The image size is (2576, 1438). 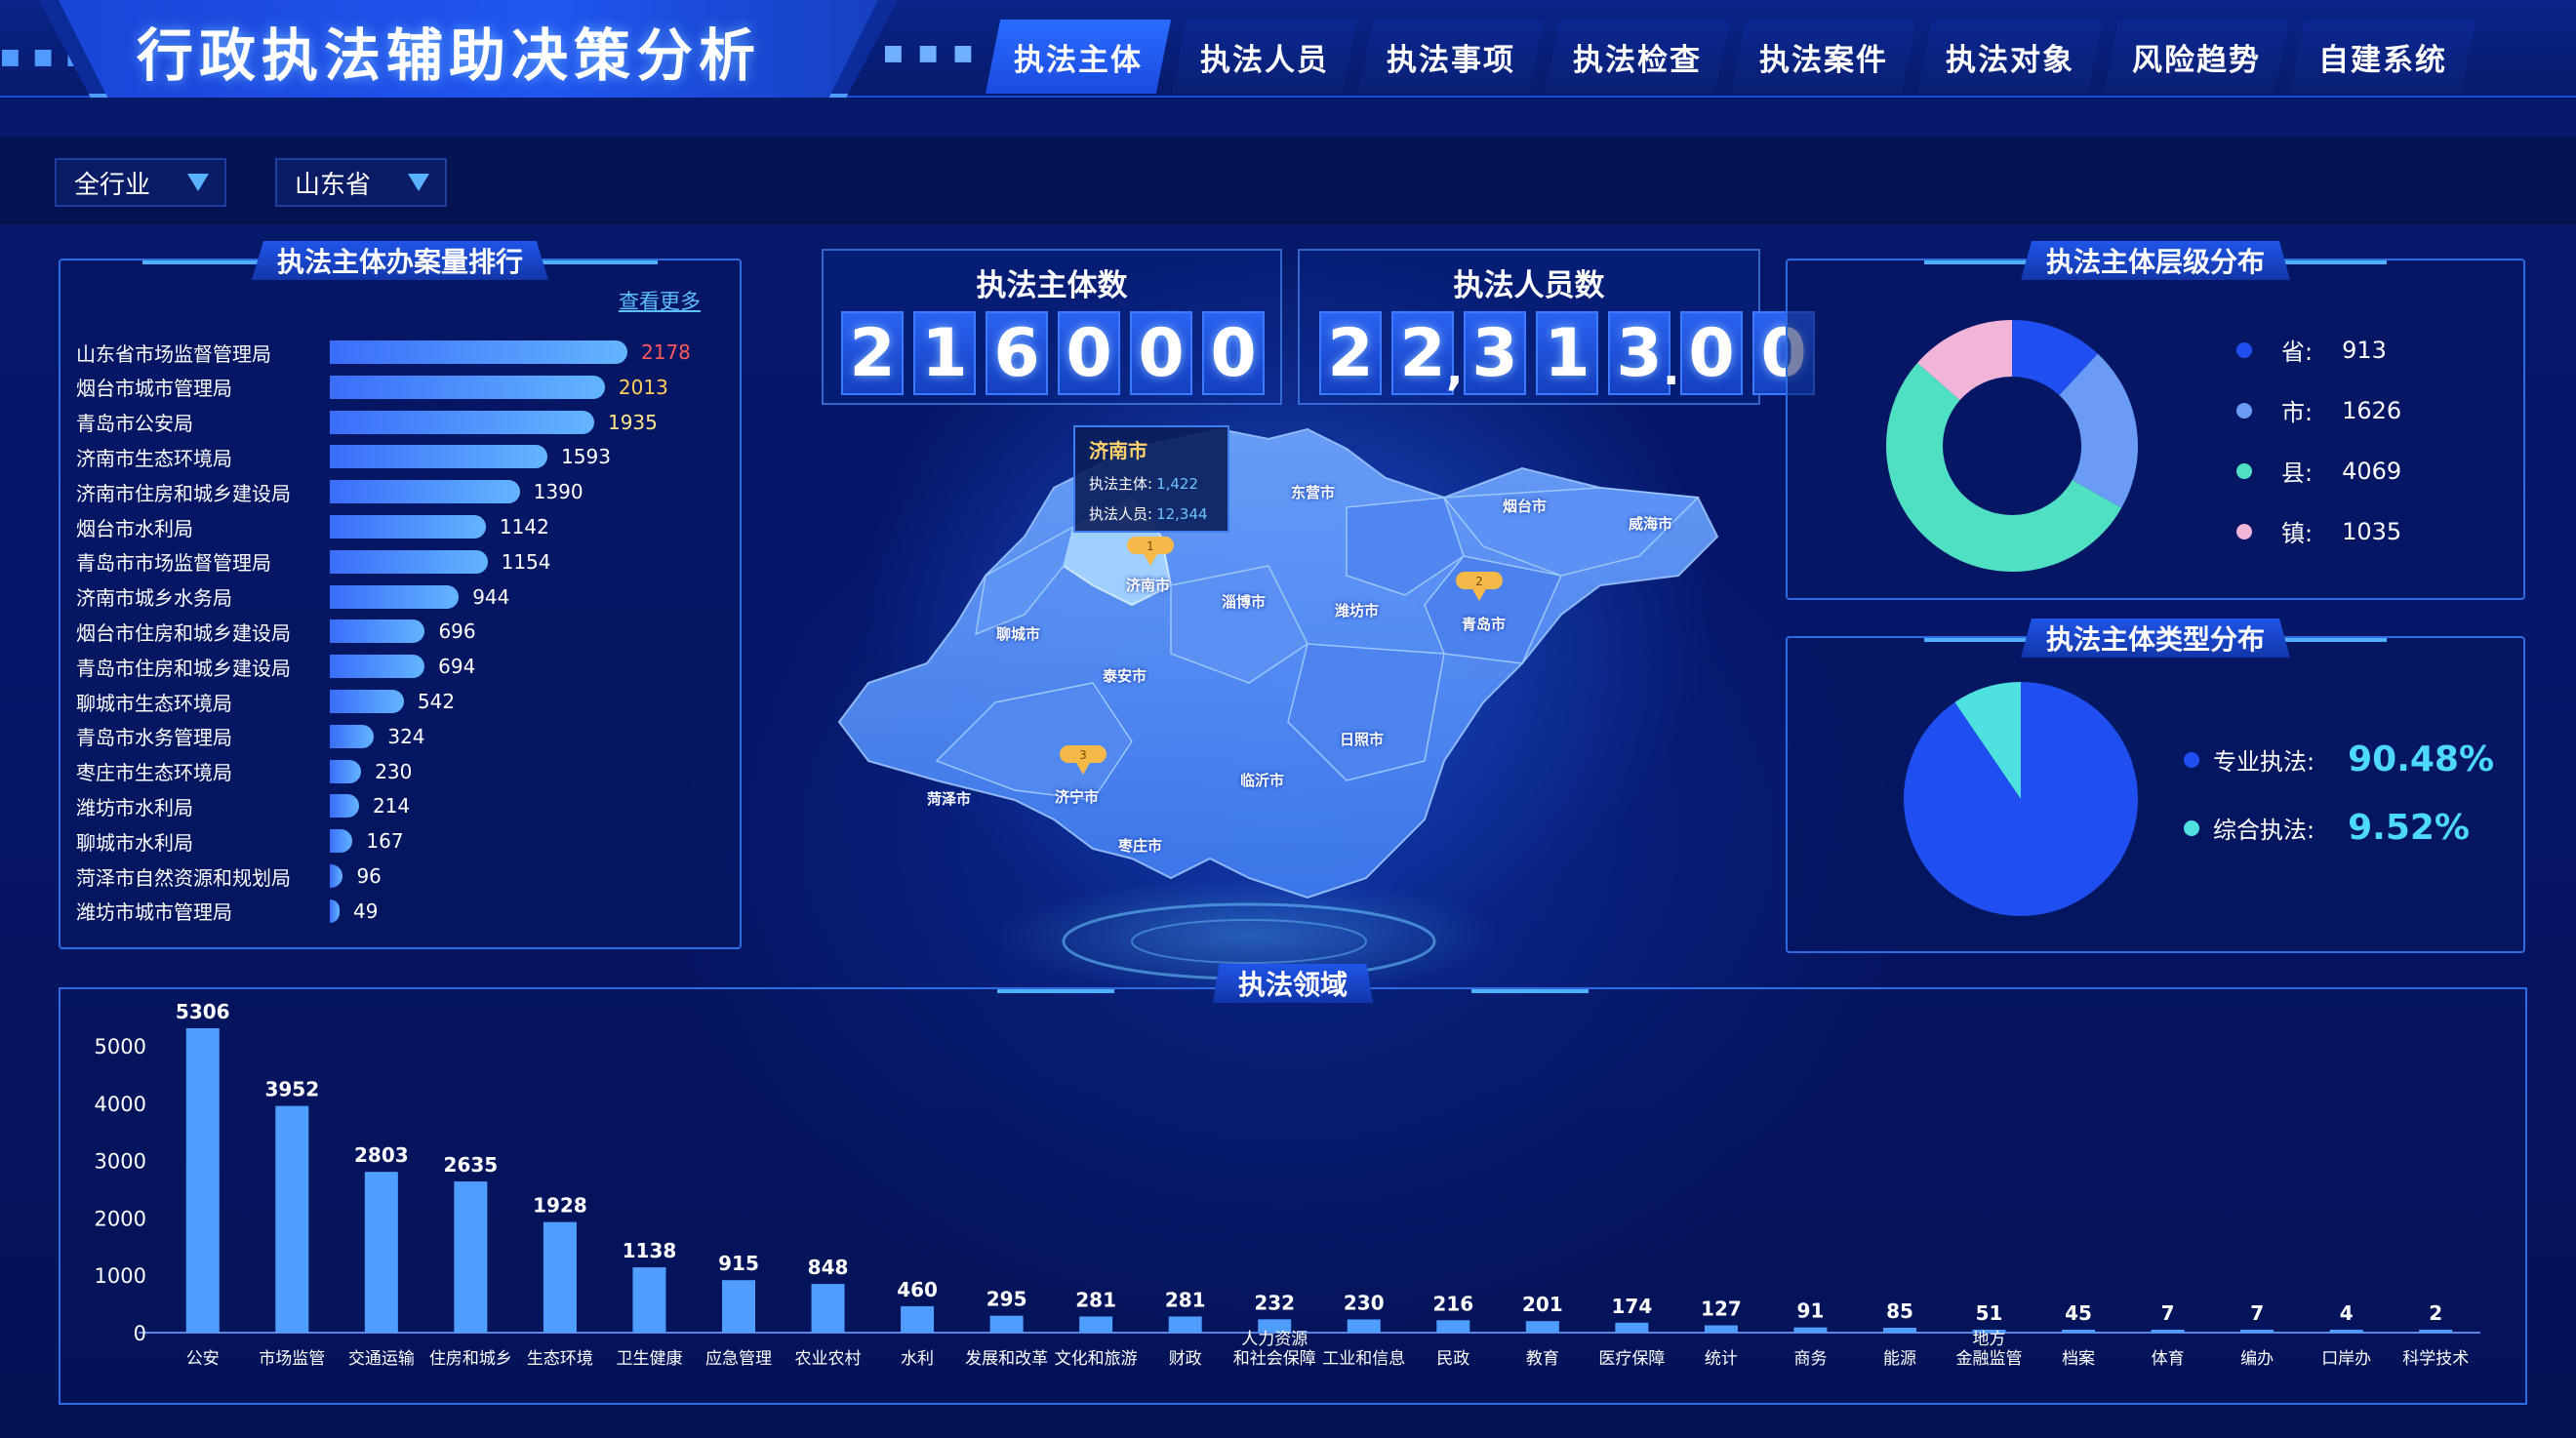 I want to click on ranking-row: 聊城市水利局 167, so click(x=240, y=841).